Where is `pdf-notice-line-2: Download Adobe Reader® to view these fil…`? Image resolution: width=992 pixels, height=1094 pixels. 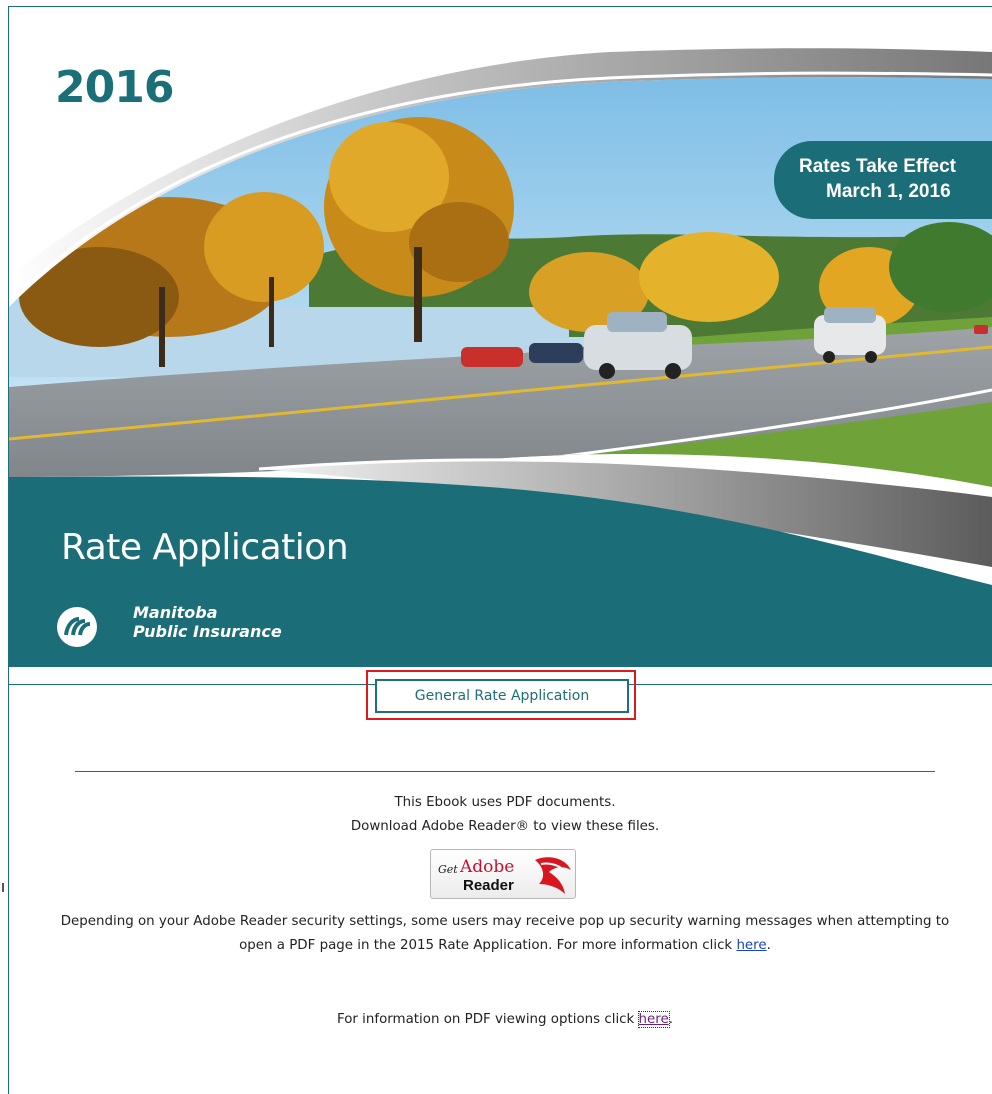 pdf-notice-line-2: Download Adobe Reader® to view these fil… is located at coordinates (505, 826).